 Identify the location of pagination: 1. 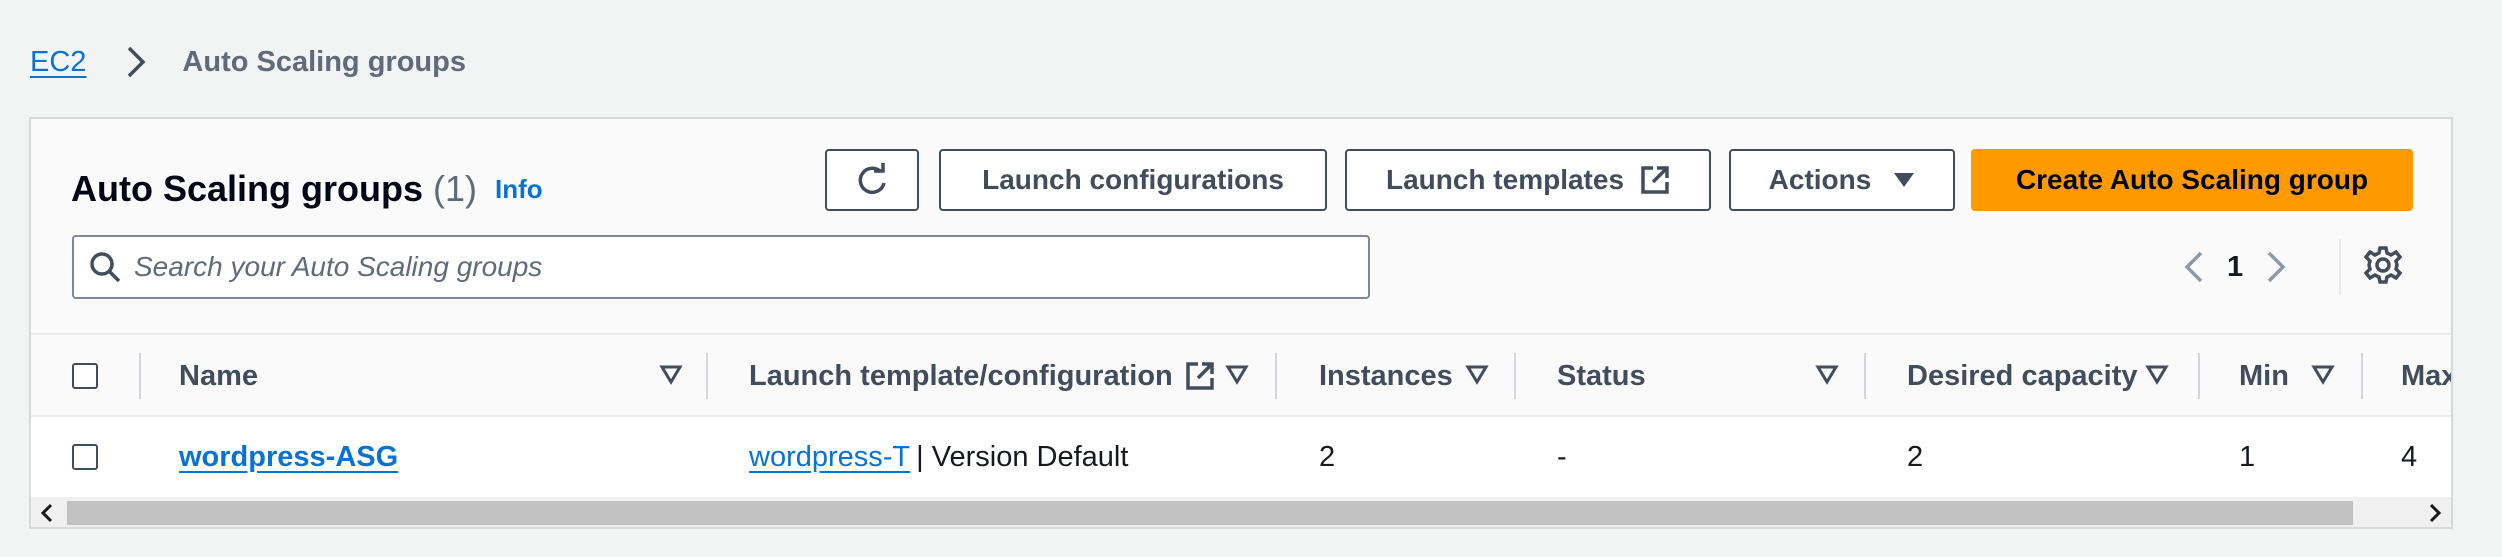
(2235, 267).